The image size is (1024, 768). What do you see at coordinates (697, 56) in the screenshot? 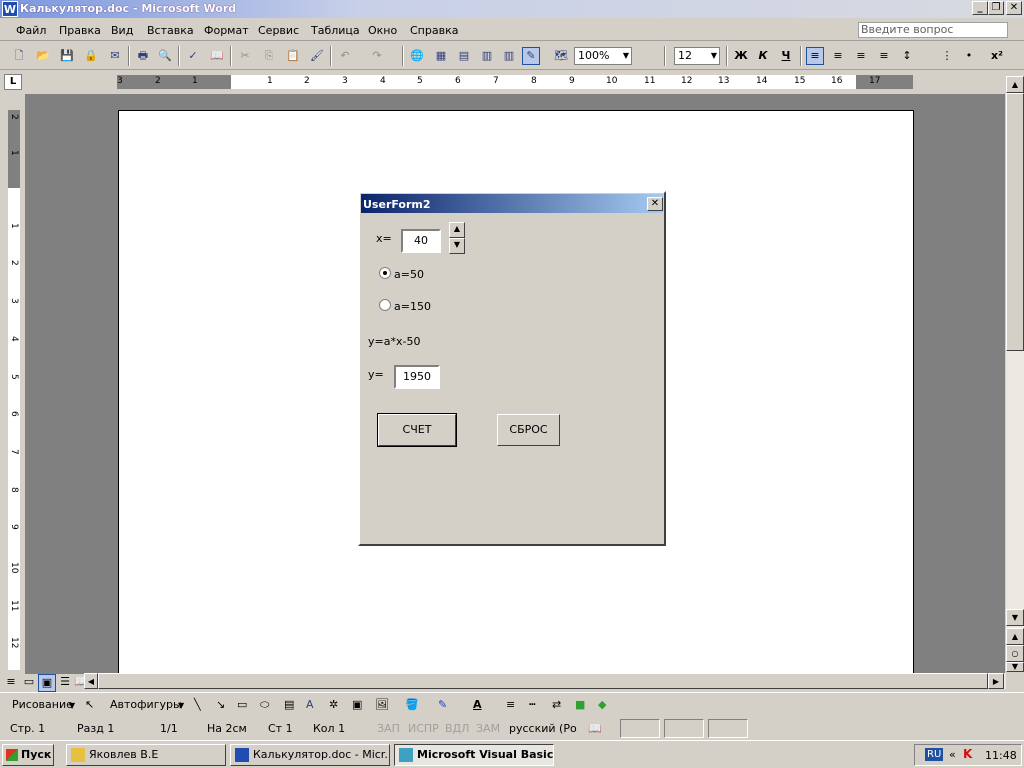
I see `font-size-combo: 12 ▼` at bounding box center [697, 56].